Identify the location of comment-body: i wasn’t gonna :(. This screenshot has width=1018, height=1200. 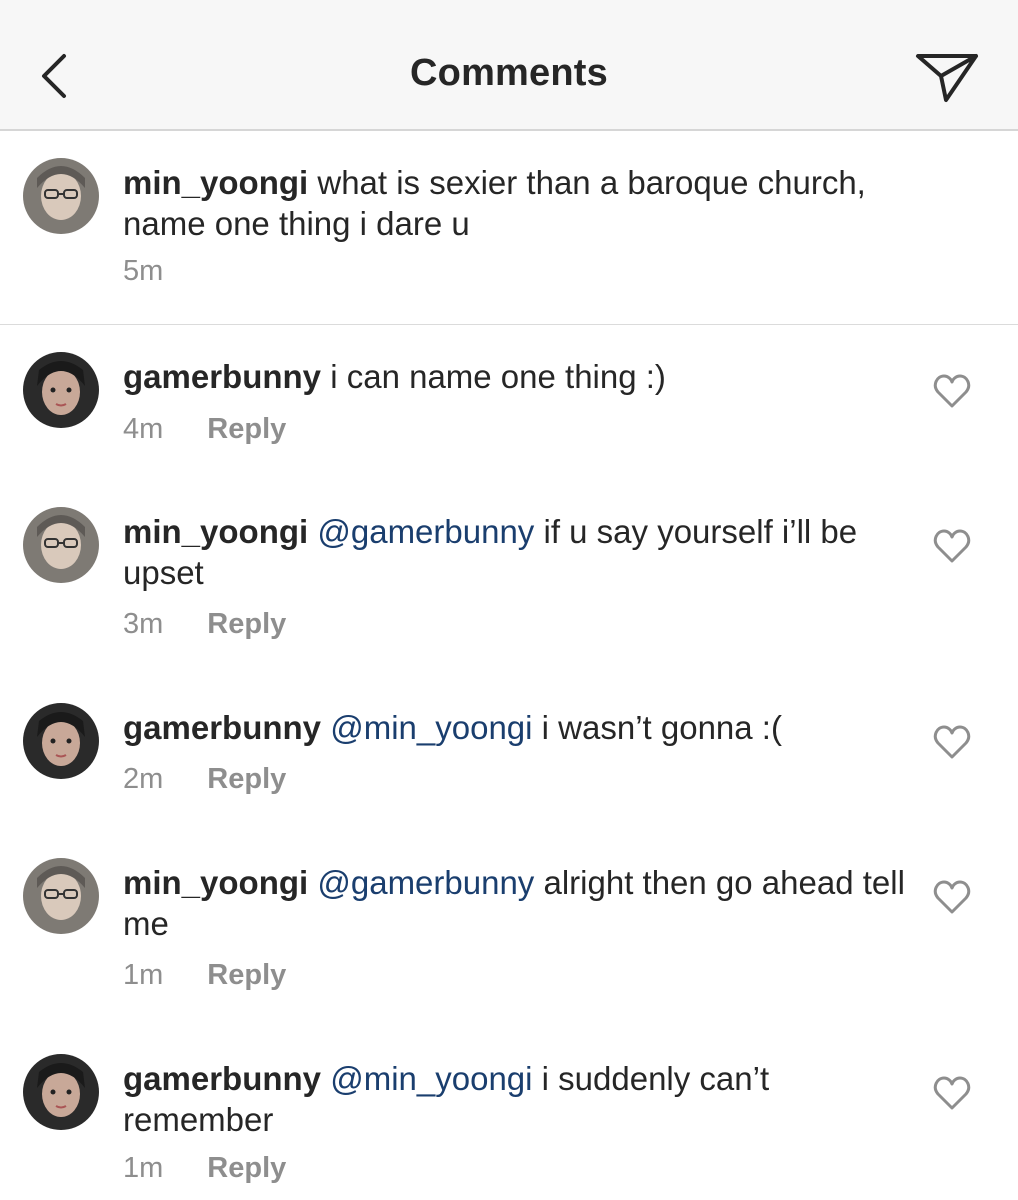
(657, 727).